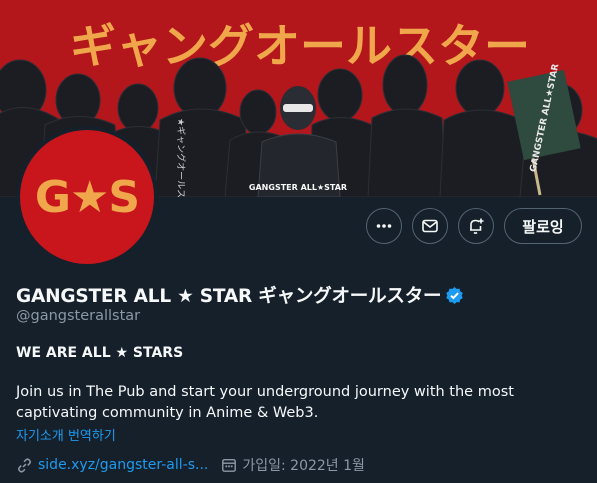 The width and height of the screenshot is (597, 483). I want to click on display-name: GANGSTER ALL ★ STAR ギャングオールスター, so click(229, 296).